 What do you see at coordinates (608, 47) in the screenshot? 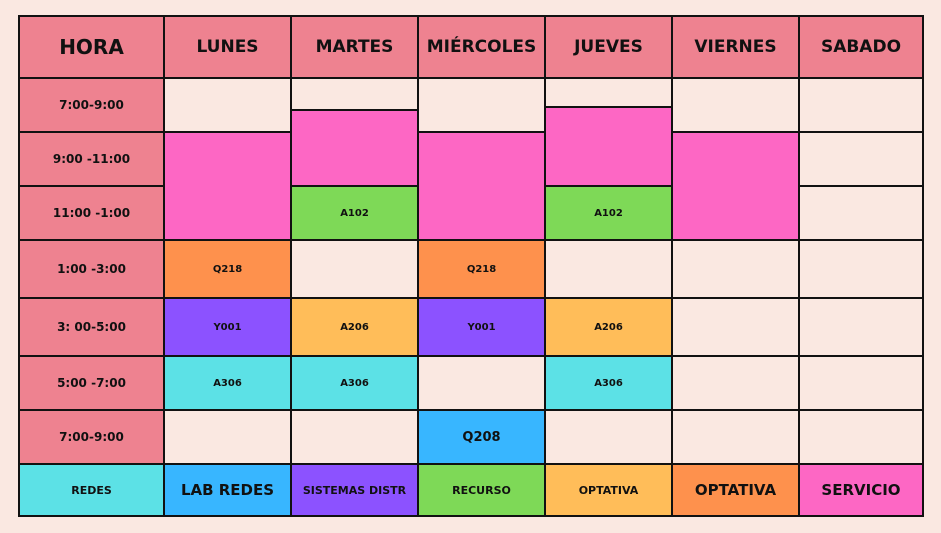
I see `header-jueves: JUEVES` at bounding box center [608, 47].